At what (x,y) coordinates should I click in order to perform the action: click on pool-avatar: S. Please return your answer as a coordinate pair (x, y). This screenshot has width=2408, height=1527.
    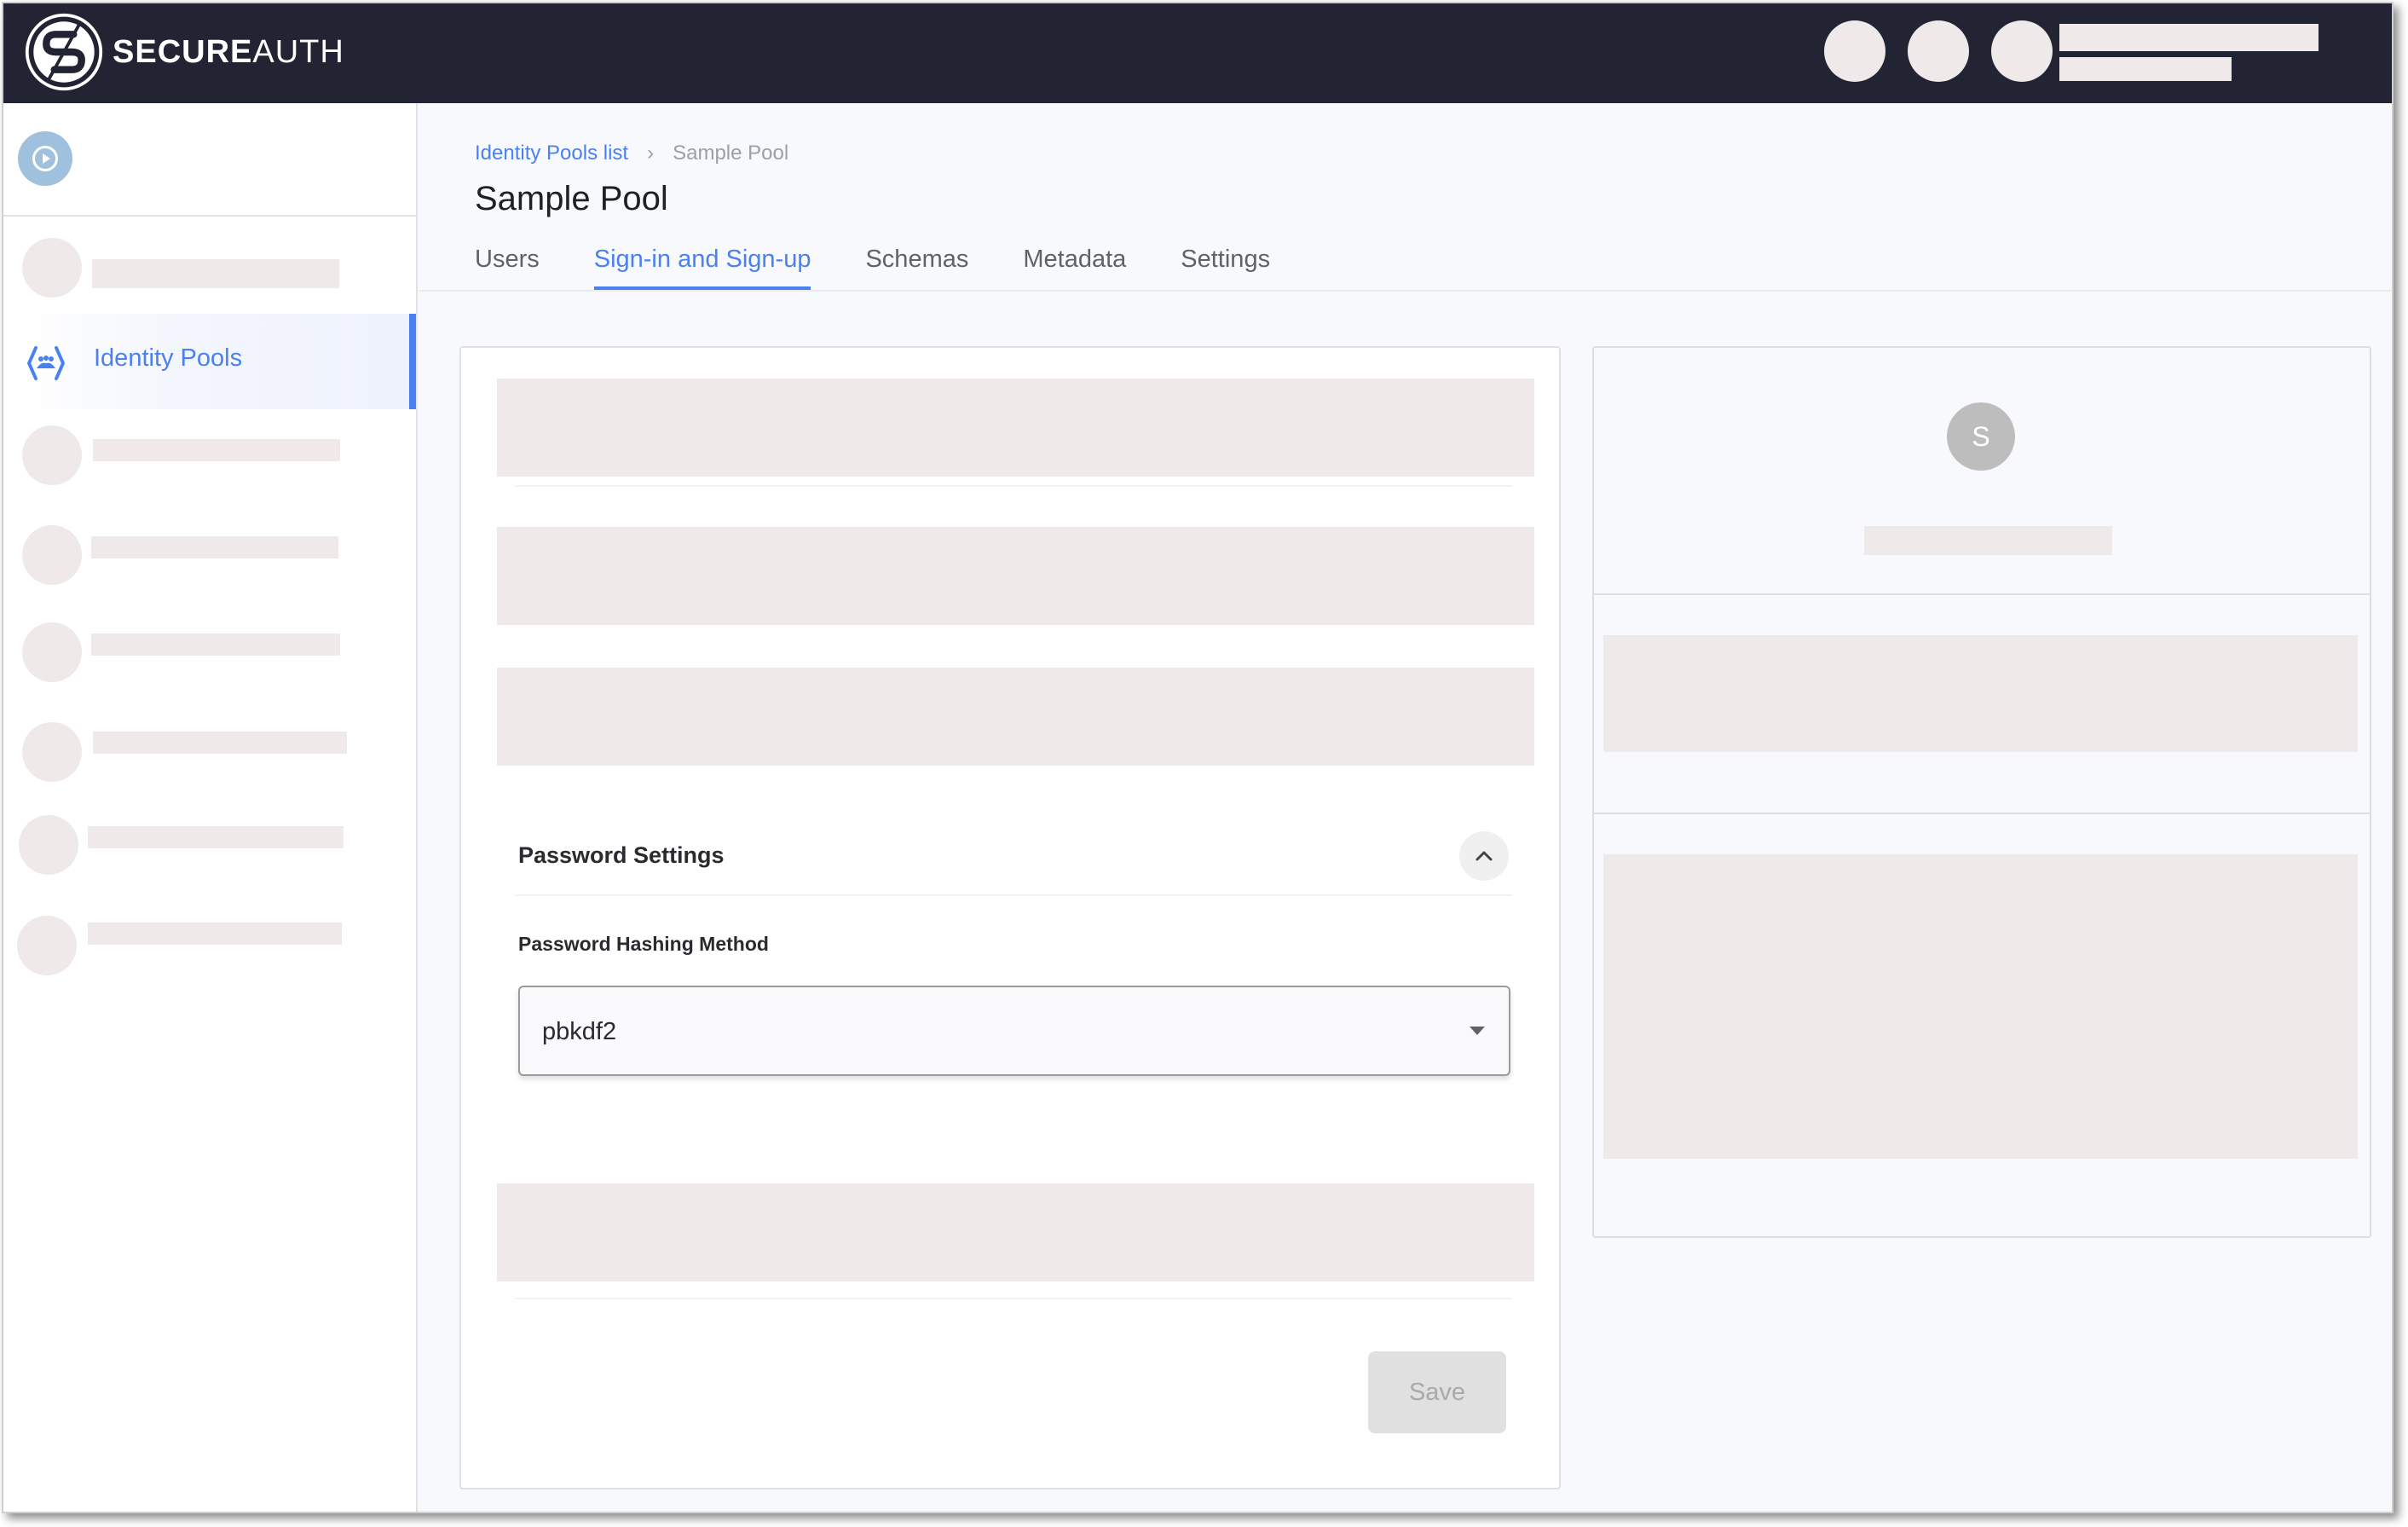
    Looking at the image, I should click on (1981, 437).